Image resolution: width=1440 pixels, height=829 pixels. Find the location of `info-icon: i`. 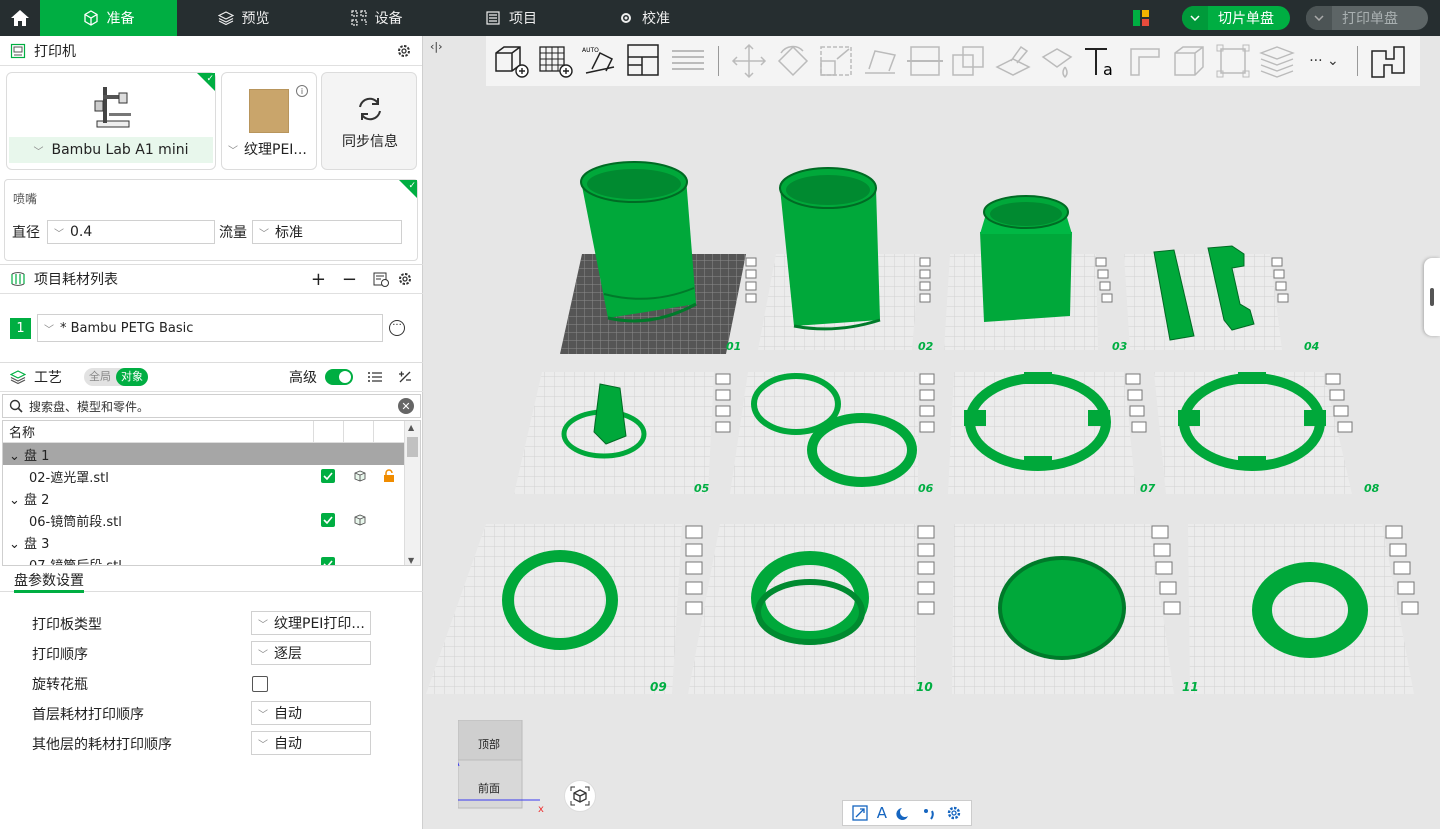

info-icon: i is located at coordinates (302, 91).